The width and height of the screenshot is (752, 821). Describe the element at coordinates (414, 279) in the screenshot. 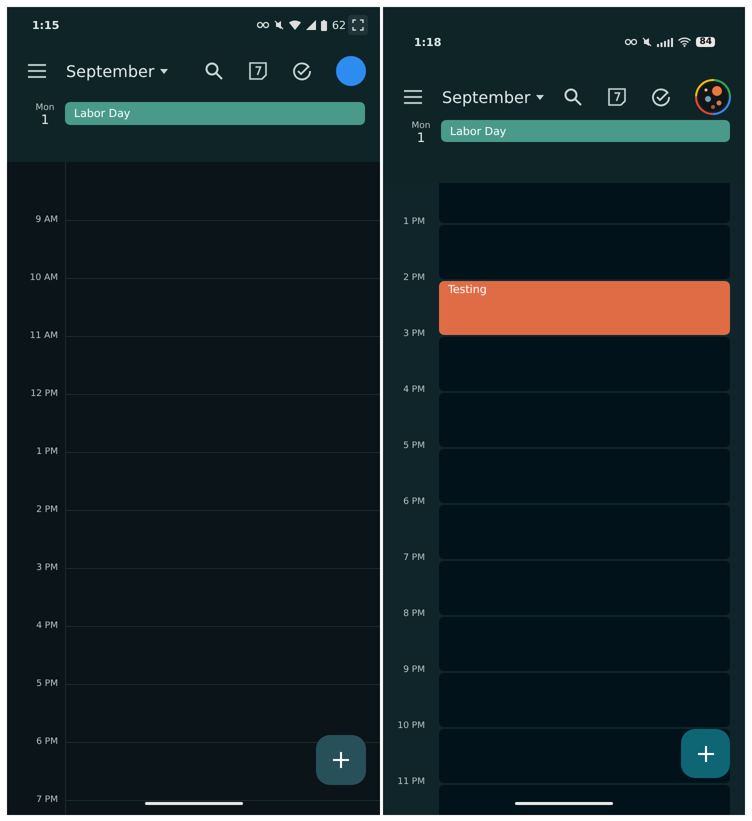

I see `hour-label: 2 PM` at that location.